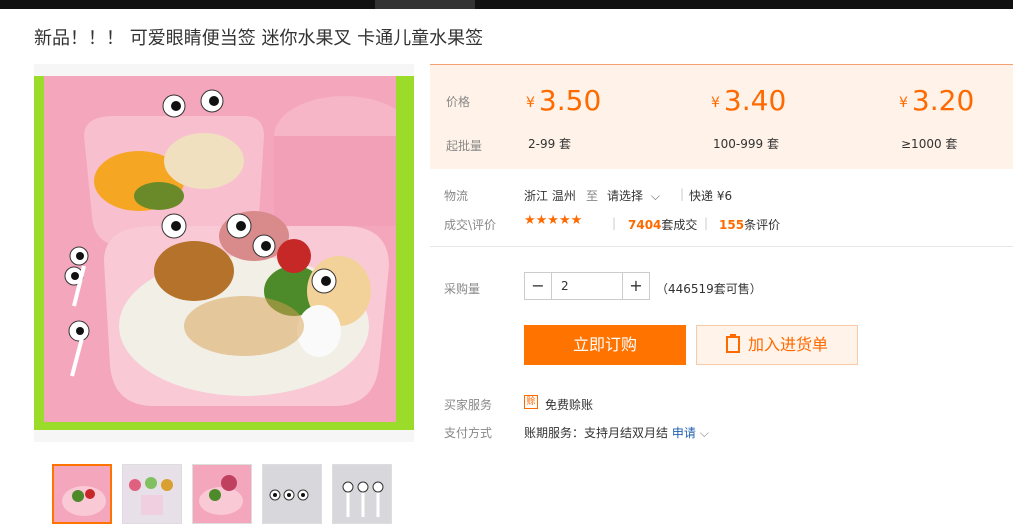 The width and height of the screenshot is (1013, 527). Describe the element at coordinates (929, 144) in the screenshot. I see `qty-tier-3: ≥1000 套` at that location.